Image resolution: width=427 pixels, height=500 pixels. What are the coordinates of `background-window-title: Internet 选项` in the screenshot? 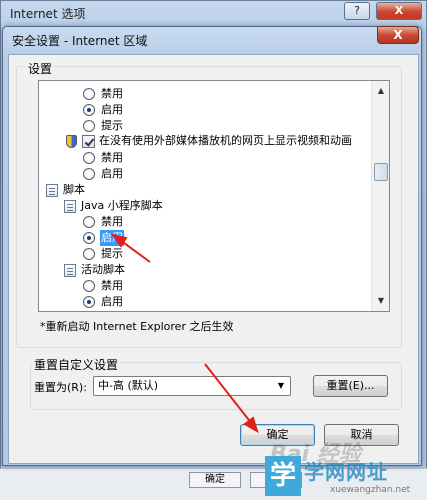 It's located at (48, 14).